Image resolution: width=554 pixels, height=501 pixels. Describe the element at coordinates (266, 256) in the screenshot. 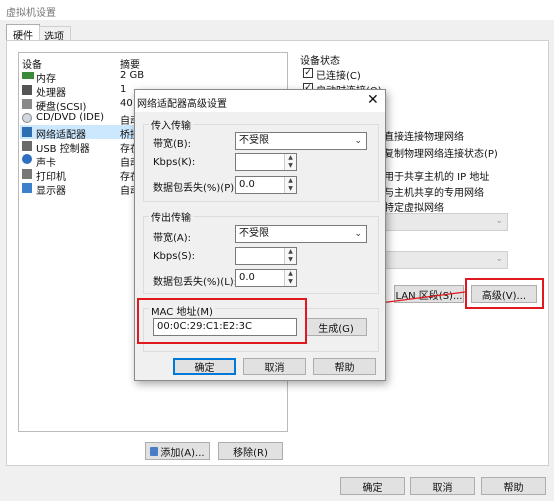

I see `outgoing-kbps-input: ▲ ▼` at that location.